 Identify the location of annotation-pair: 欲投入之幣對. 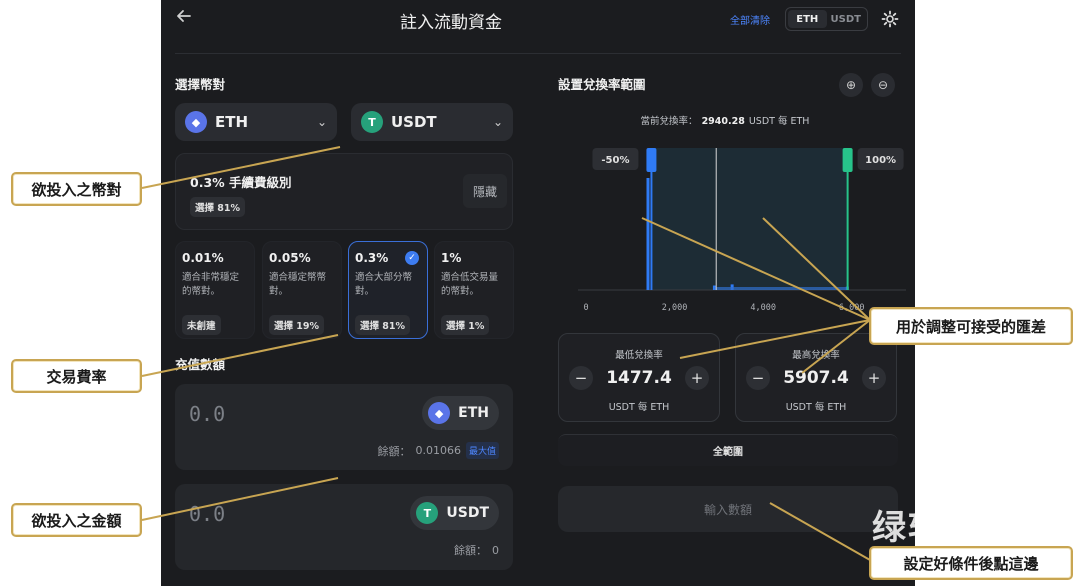
(76, 189).